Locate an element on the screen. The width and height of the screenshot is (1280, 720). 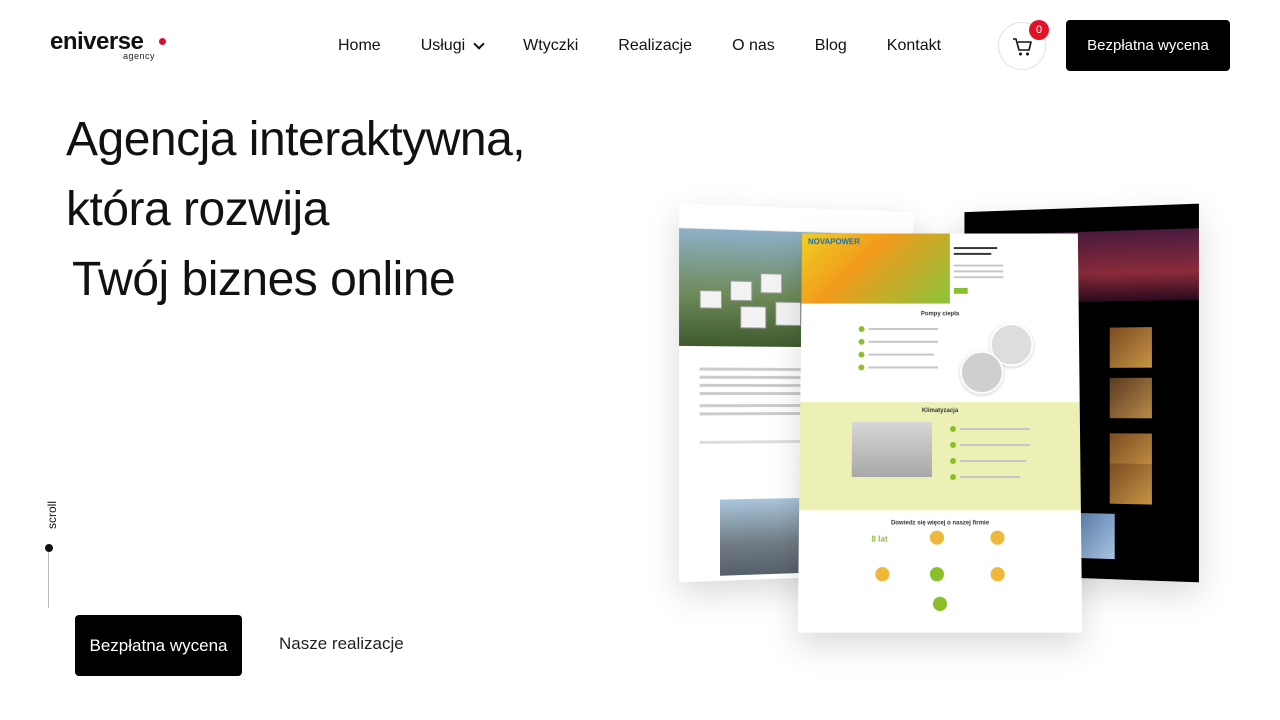
mockup-nova-form is located at coordinates (979, 270).